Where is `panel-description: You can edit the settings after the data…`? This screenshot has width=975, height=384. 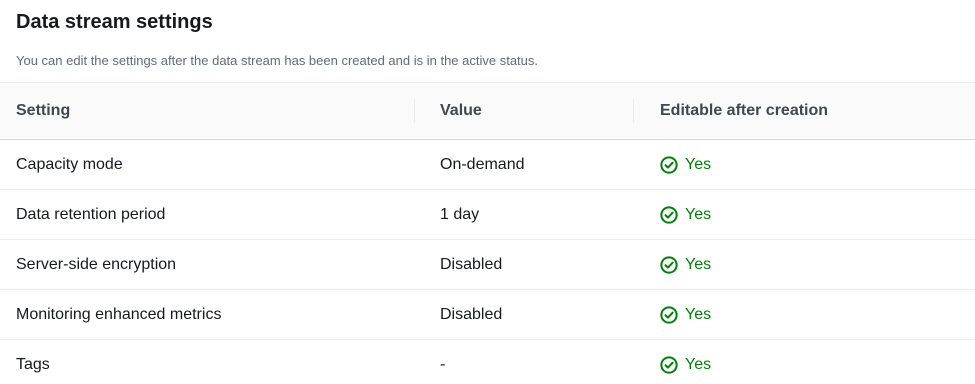
panel-description: You can edit the settings after the data… is located at coordinates (277, 60).